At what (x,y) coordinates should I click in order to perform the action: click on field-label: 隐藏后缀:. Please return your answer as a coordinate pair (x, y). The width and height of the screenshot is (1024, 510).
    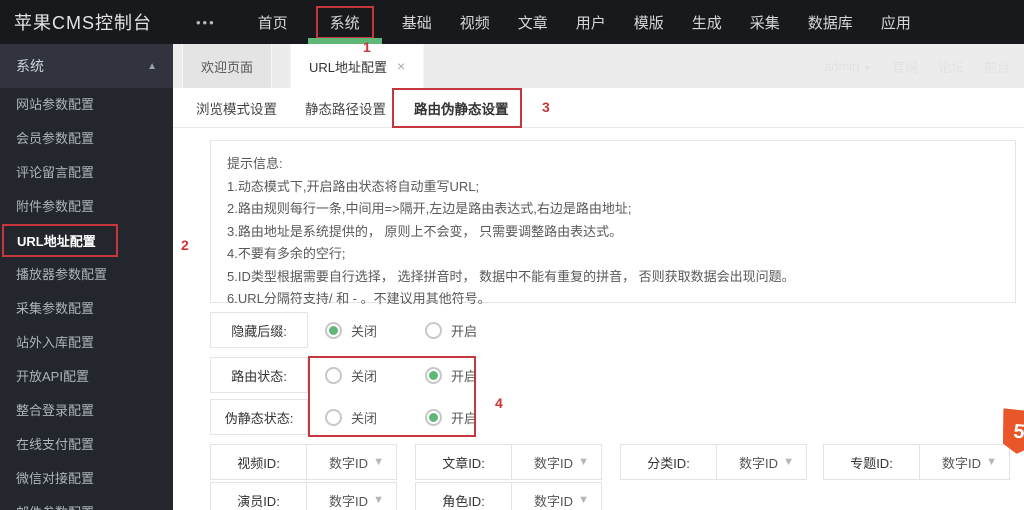
    Looking at the image, I should click on (259, 330).